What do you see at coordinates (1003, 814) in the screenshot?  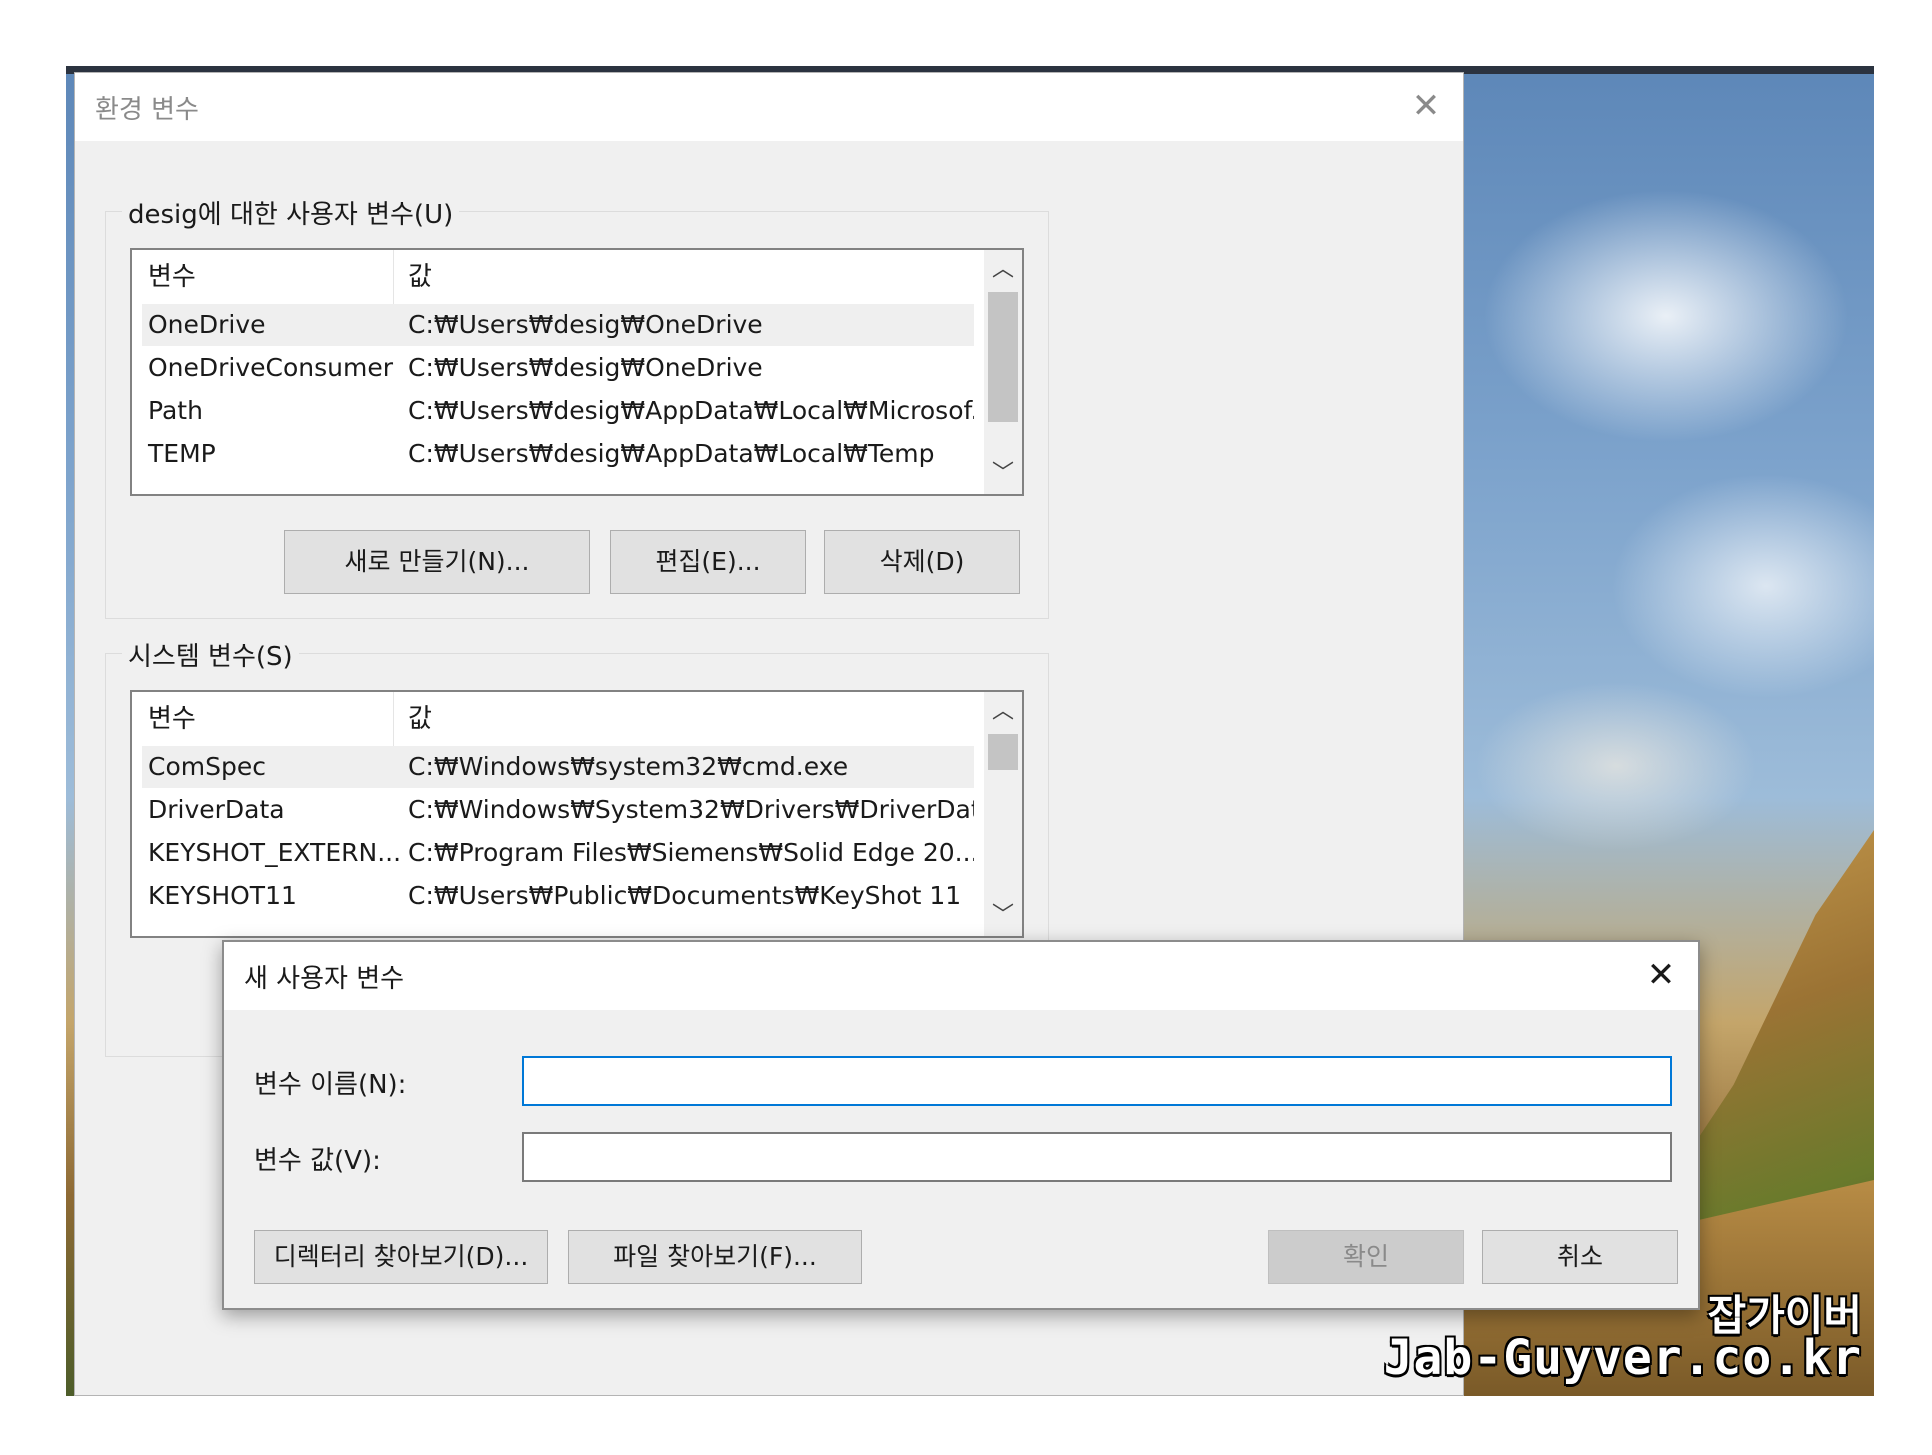 I see `system-list-scrollbar: ︿ ﹀` at bounding box center [1003, 814].